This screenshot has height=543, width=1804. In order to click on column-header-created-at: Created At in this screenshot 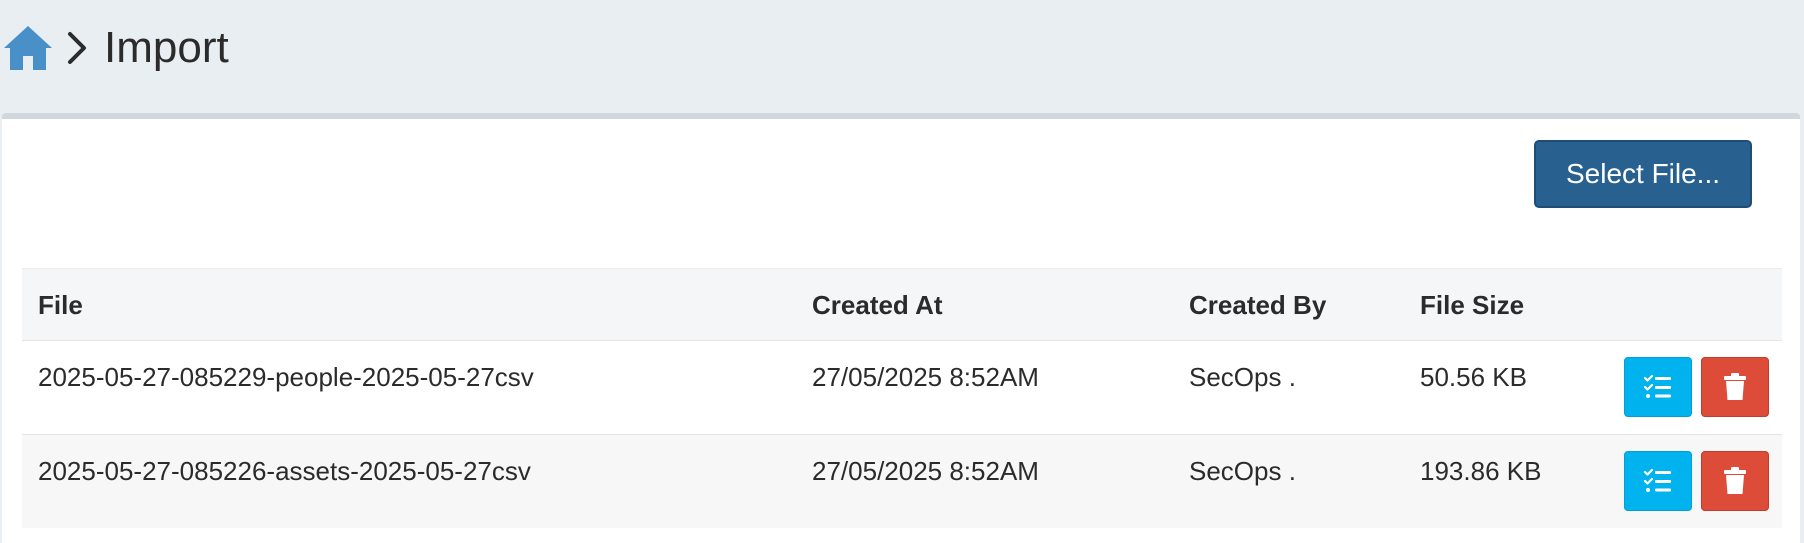, I will do `click(877, 305)`.